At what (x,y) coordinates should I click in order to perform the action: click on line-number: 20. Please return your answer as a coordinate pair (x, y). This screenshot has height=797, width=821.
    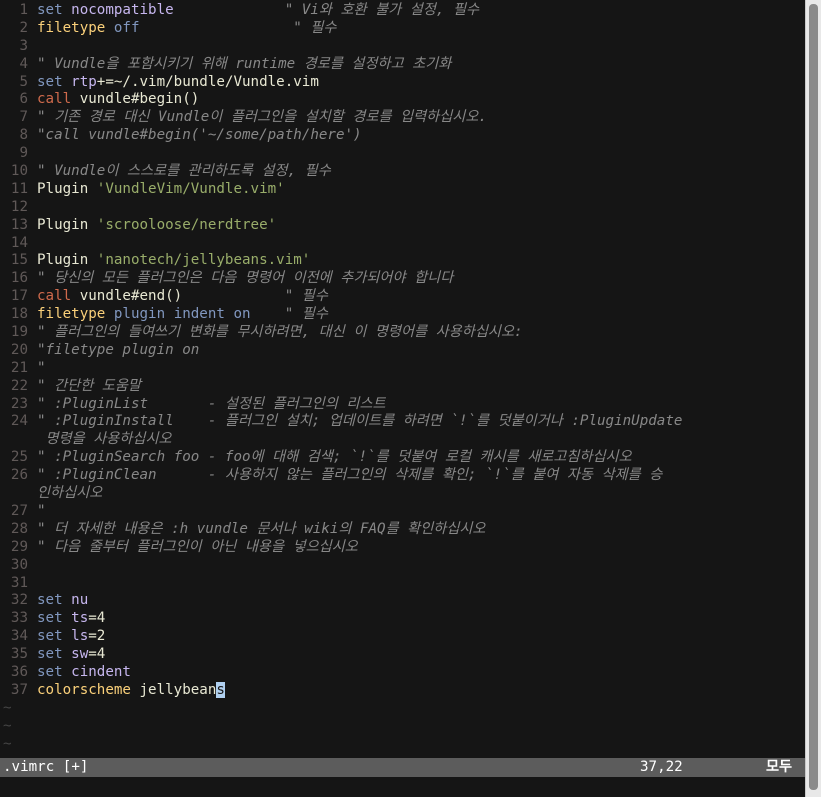
    Looking at the image, I should click on (19, 349).